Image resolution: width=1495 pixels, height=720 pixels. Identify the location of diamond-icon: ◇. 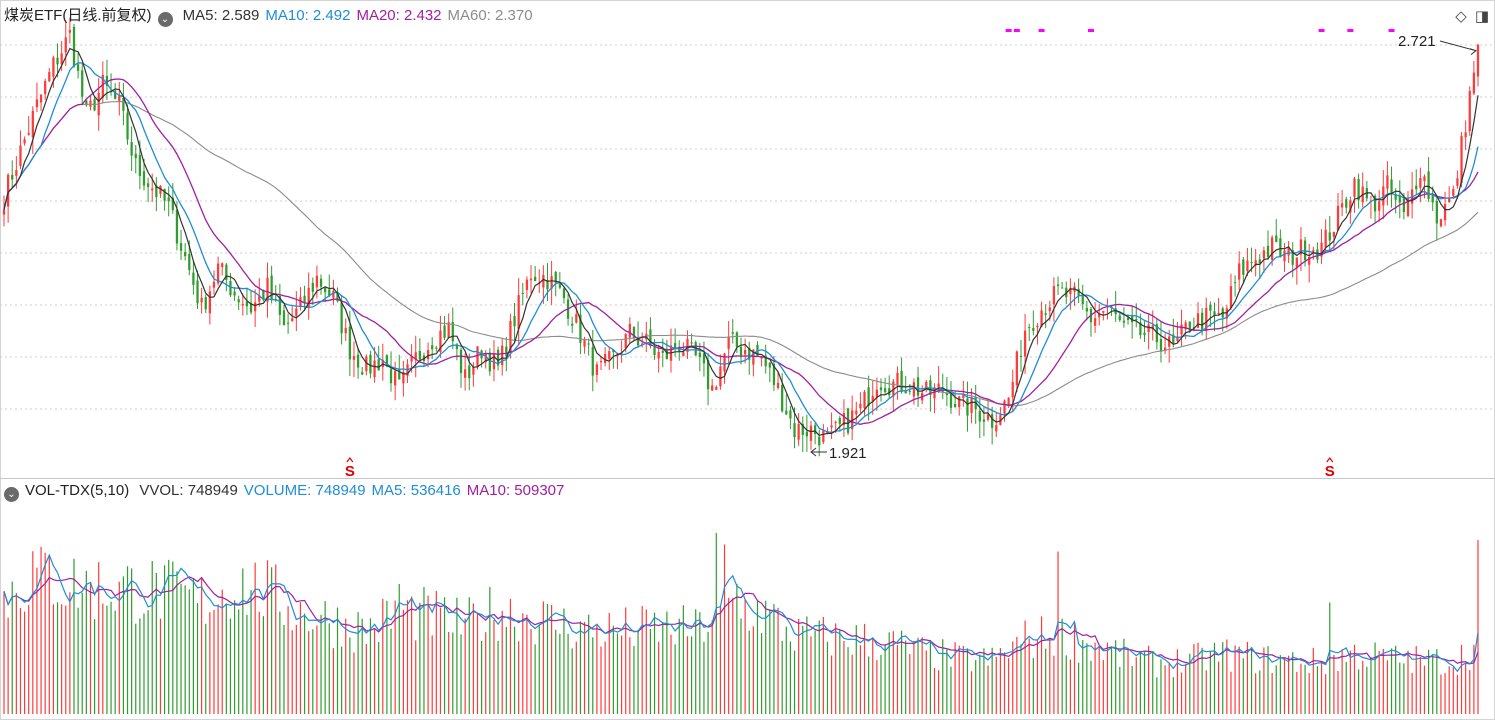
(1461, 16).